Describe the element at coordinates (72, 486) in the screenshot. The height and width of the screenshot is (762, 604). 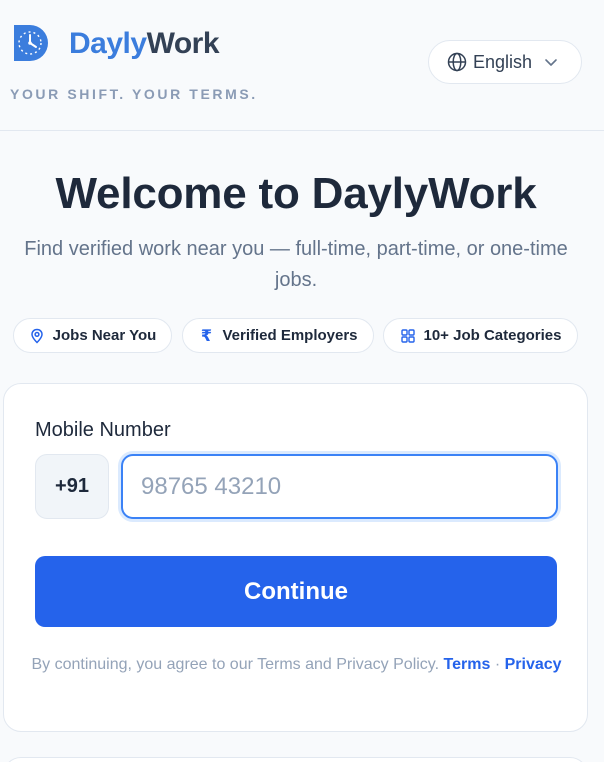
I see `country-code-prefix: +91` at that location.